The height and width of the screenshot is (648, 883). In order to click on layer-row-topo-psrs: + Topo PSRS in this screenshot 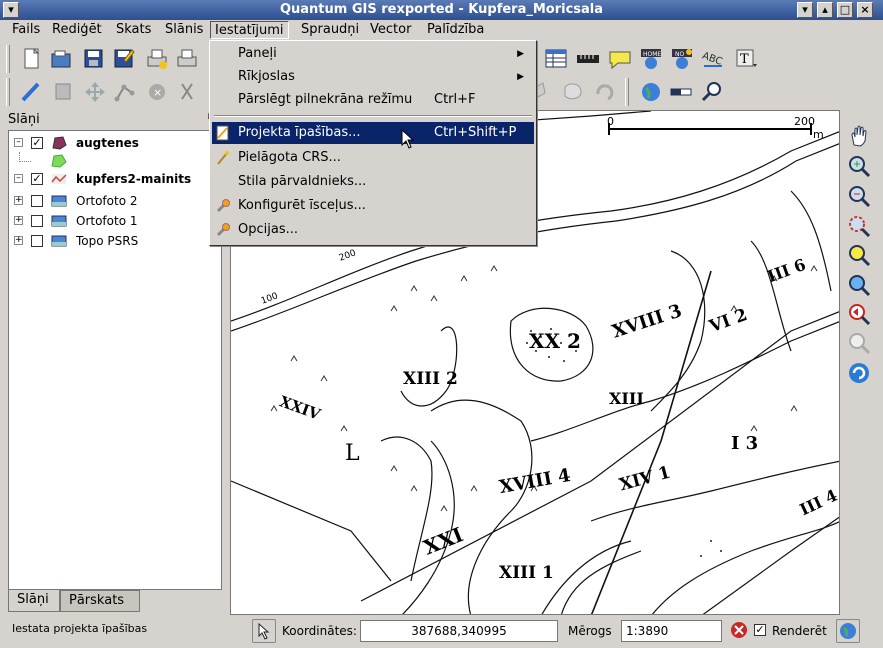, I will do `click(115, 241)`.